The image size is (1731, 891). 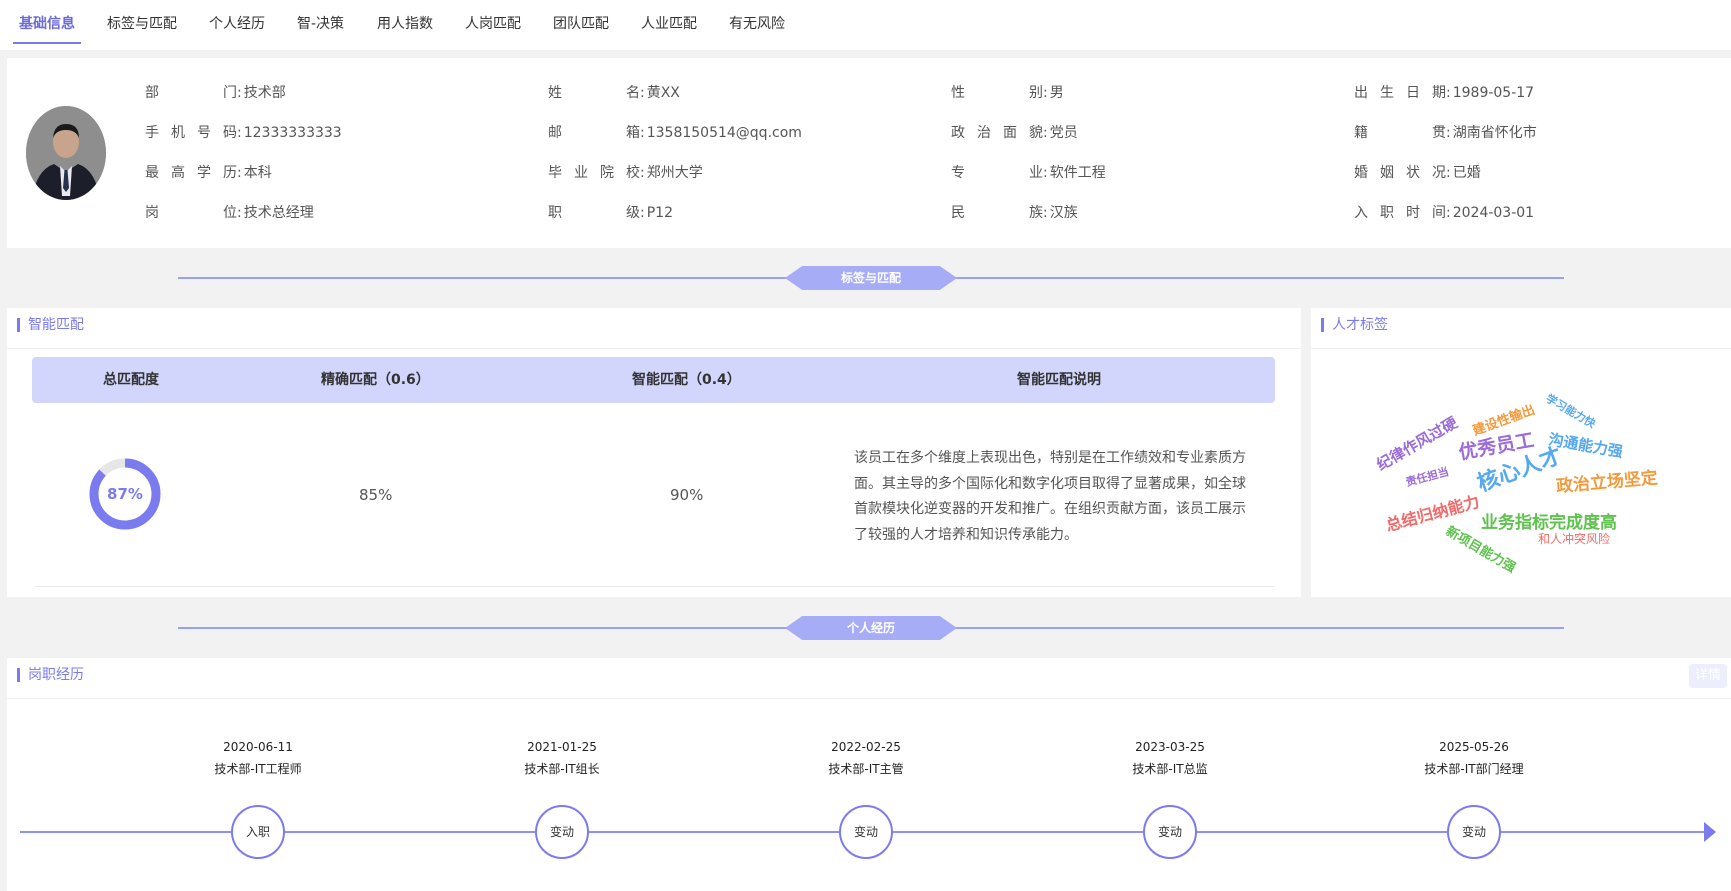 What do you see at coordinates (493, 22) in the screenshot?
I see `tab-person-job-match: 人岗匹配` at bounding box center [493, 22].